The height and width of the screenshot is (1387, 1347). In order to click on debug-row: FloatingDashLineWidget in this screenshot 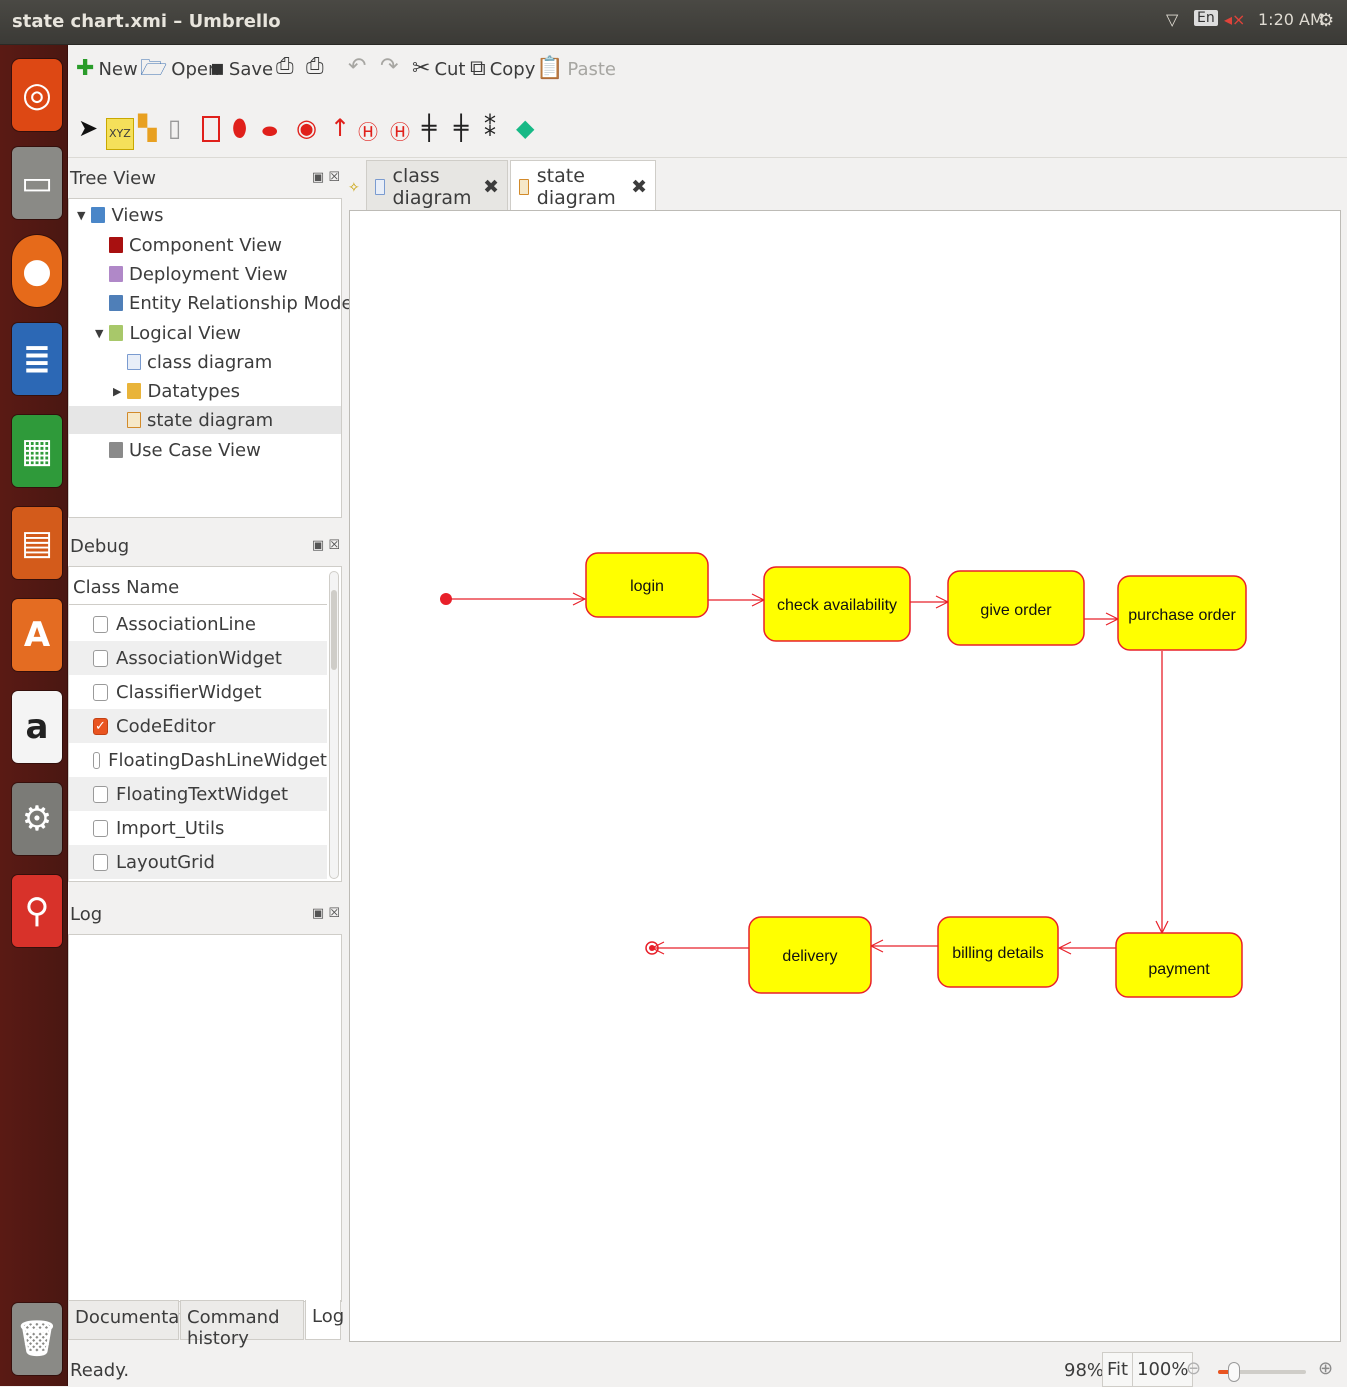, I will do `click(198, 760)`.